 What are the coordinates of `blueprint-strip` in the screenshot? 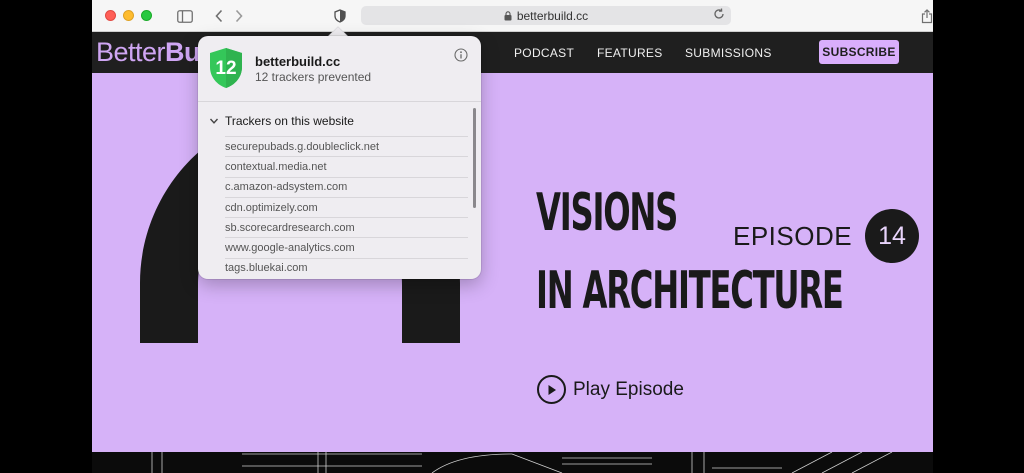 It's located at (512, 462).